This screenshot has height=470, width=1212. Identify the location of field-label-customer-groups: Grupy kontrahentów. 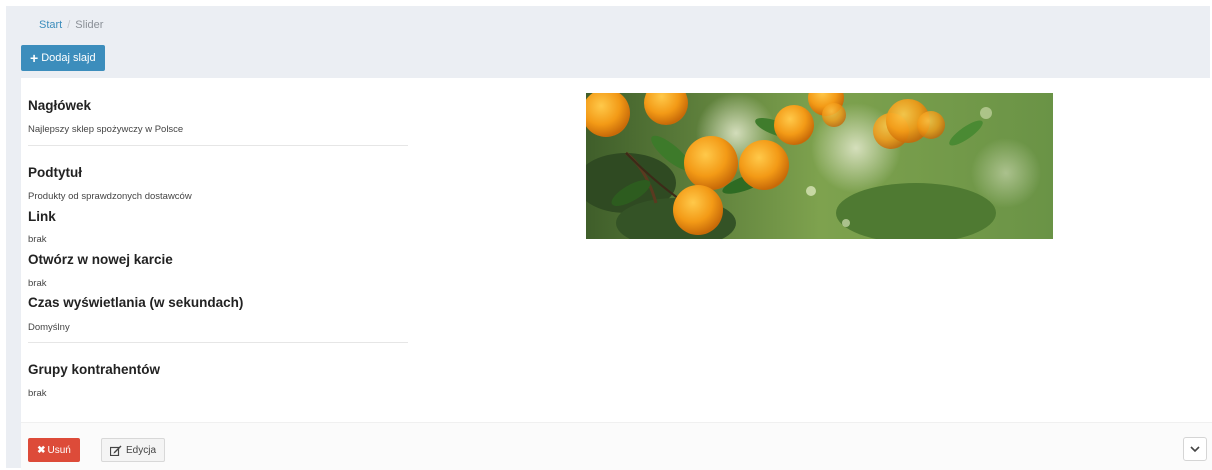
(94, 369).